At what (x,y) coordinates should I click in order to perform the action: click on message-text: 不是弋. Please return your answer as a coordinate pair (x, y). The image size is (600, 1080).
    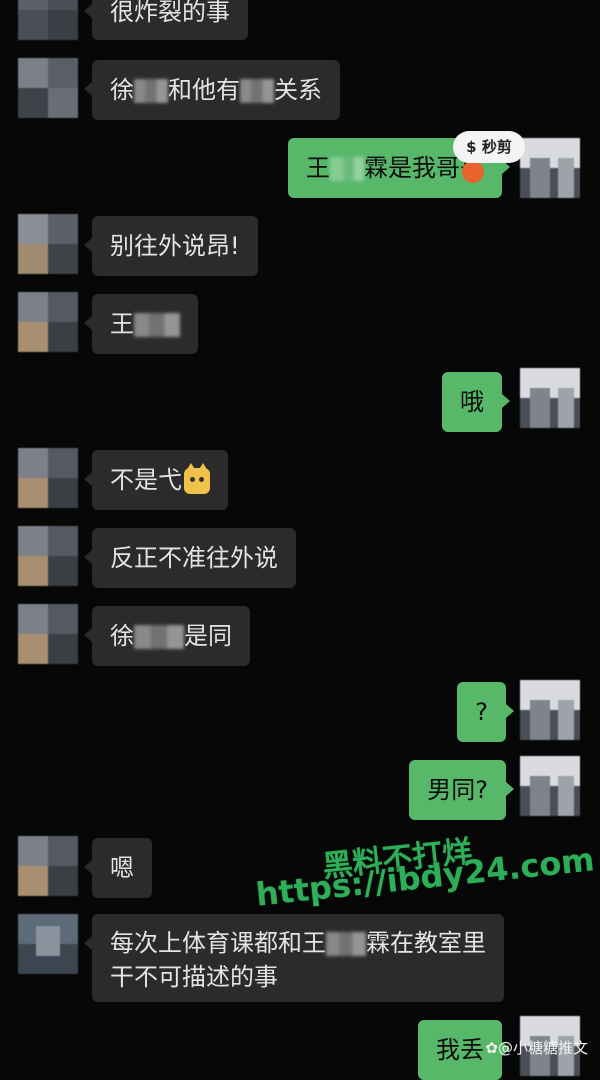
    Looking at the image, I should click on (146, 480).